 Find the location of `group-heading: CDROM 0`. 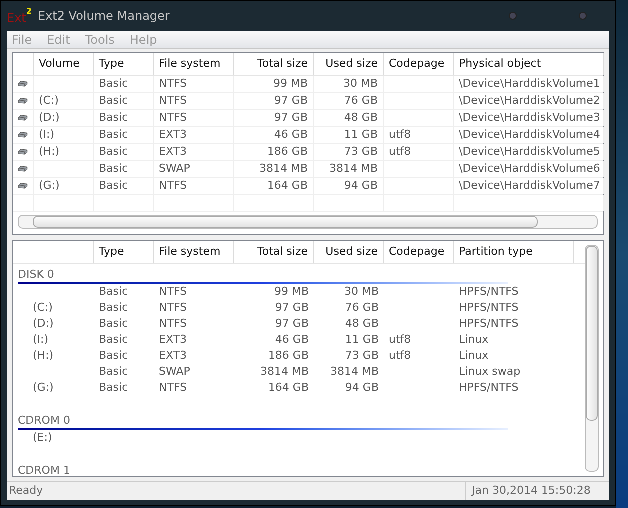

group-heading: CDROM 0 is located at coordinates (44, 420).